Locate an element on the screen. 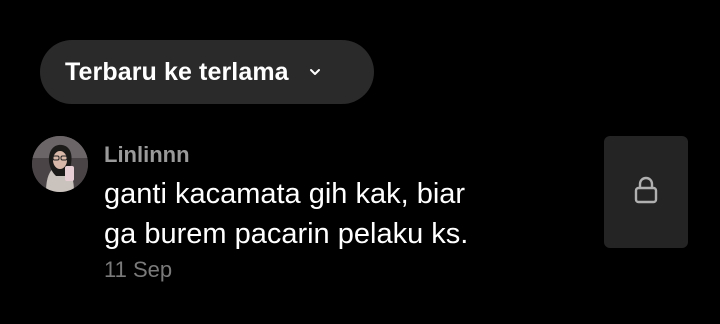 Image resolution: width=720 pixels, height=324 pixels. sort-dropdown-label: Terbaru ke terlama is located at coordinates (177, 71).